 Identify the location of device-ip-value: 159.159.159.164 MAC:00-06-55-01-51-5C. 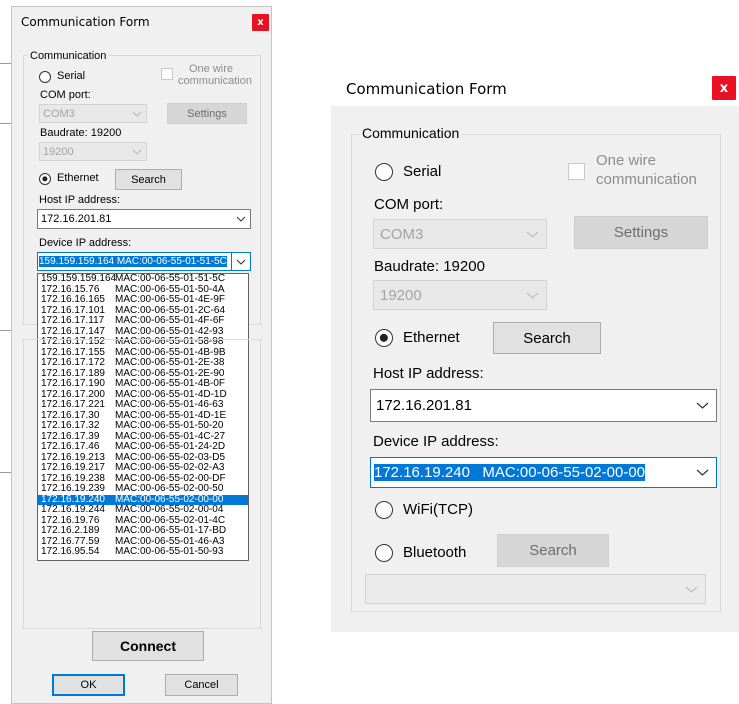
(133, 261).